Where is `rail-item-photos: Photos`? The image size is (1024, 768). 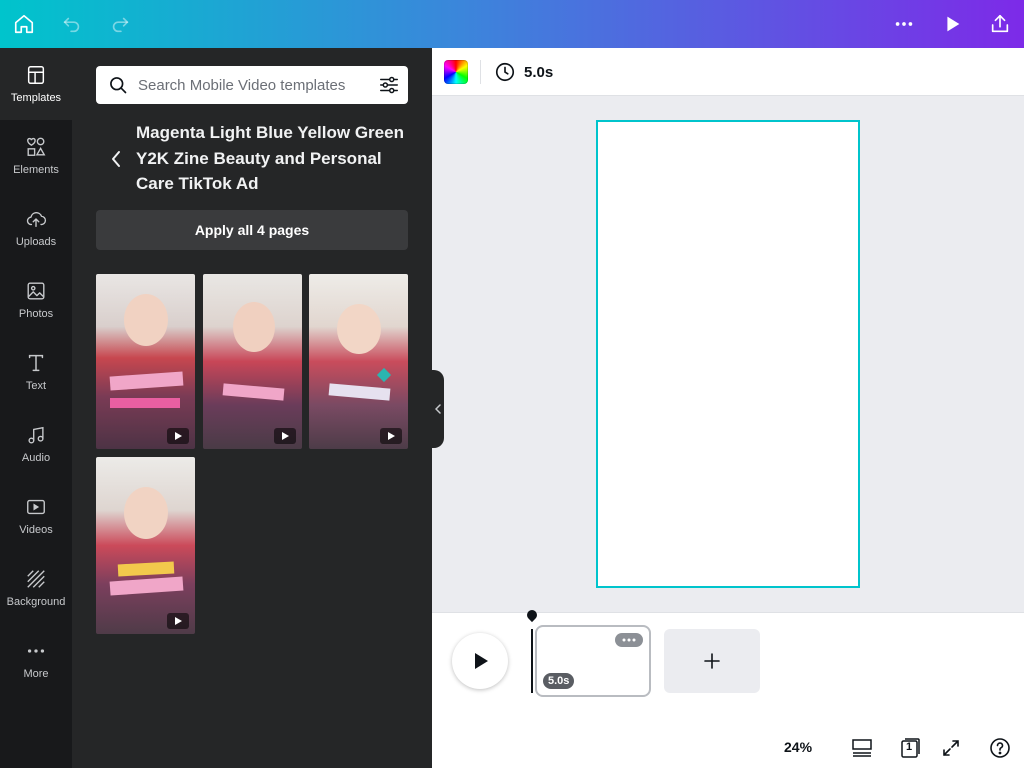
rail-item-photos: Photos is located at coordinates (36, 300).